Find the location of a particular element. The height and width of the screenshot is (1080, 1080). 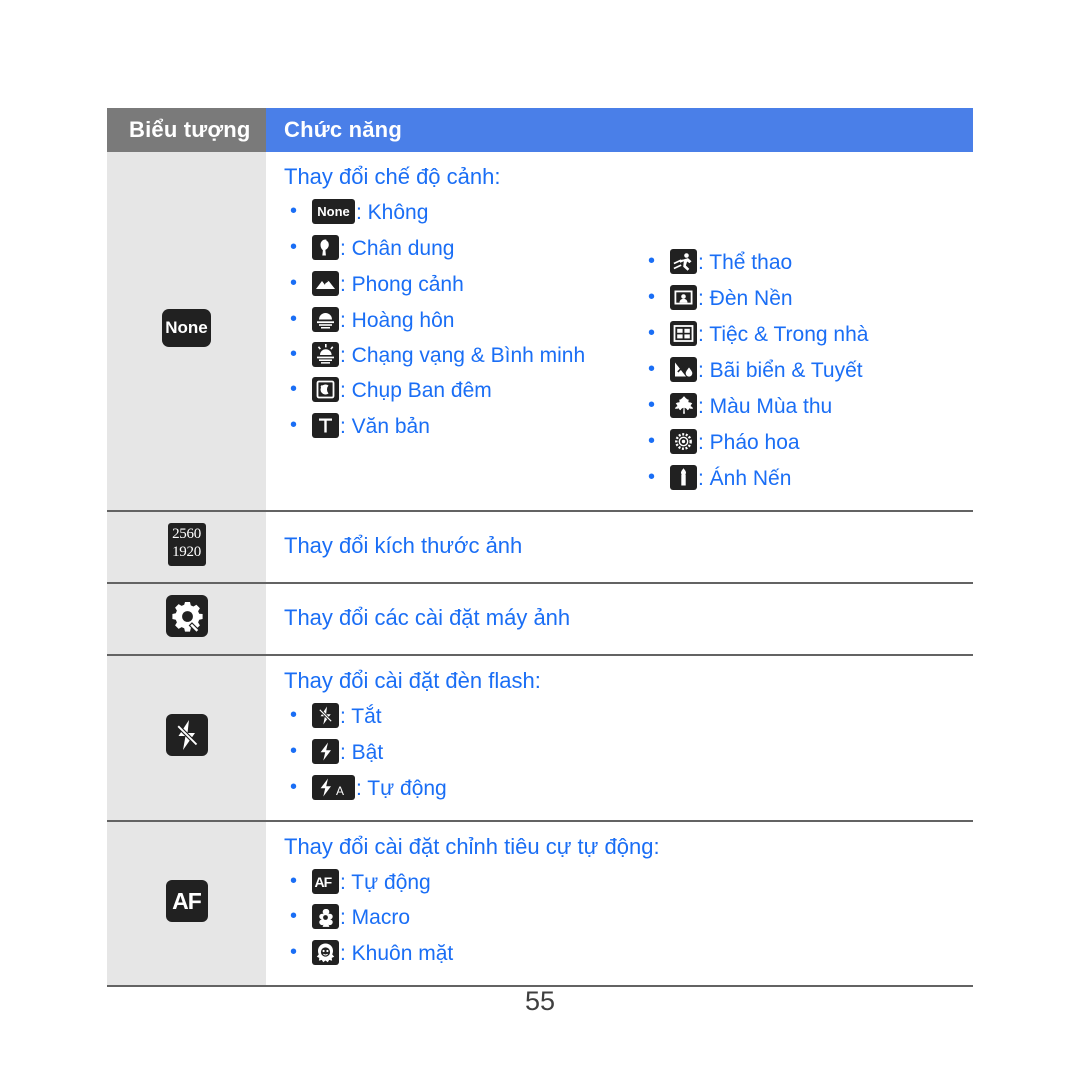

af-auto-icon: AF is located at coordinates (325, 881).